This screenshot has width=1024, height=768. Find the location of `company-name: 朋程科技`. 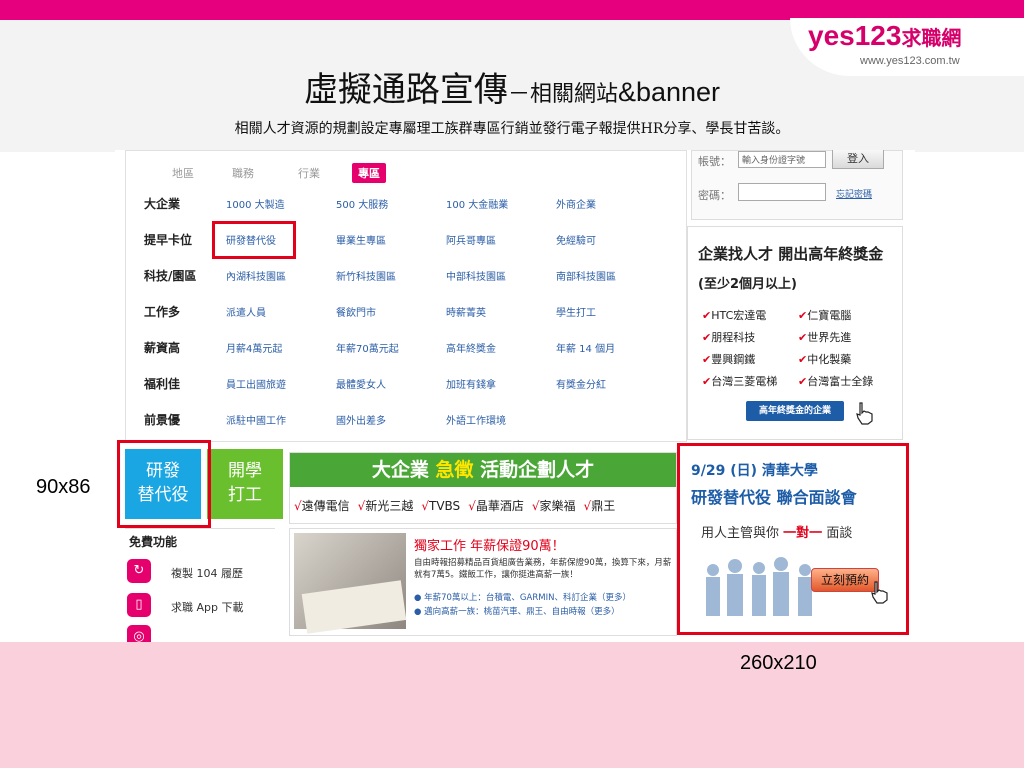

company-name: 朋程科技 is located at coordinates (733, 337).